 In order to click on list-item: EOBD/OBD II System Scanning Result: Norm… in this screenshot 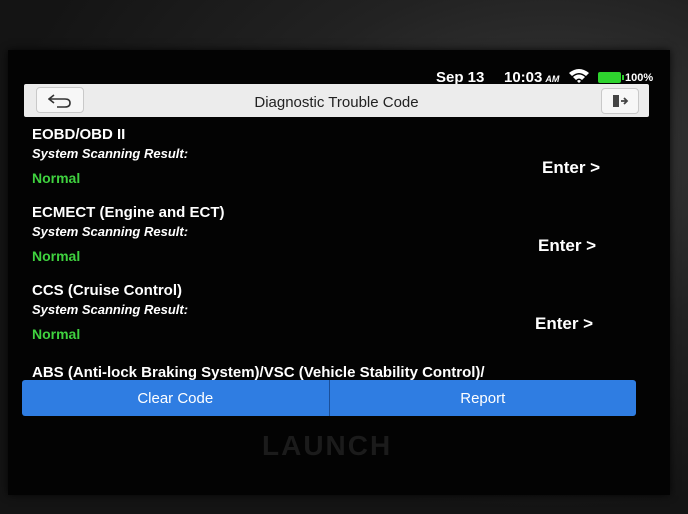, I will do `click(339, 161)`.